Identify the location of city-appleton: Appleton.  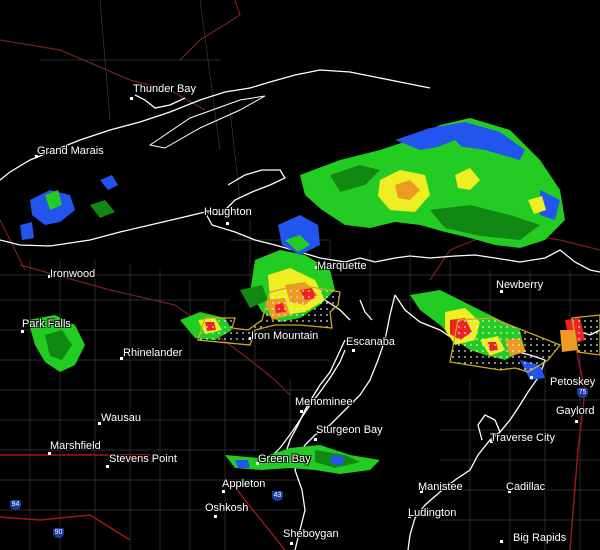
(244, 484).